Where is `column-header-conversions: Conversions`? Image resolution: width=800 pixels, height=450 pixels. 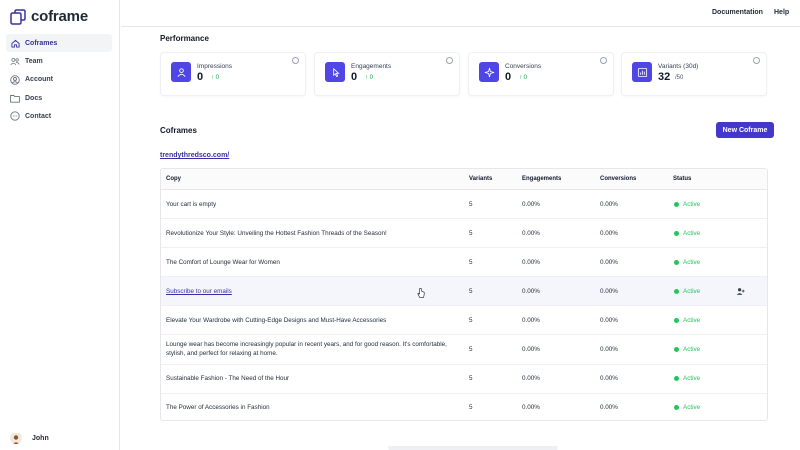 column-header-conversions: Conversions is located at coordinates (618, 179).